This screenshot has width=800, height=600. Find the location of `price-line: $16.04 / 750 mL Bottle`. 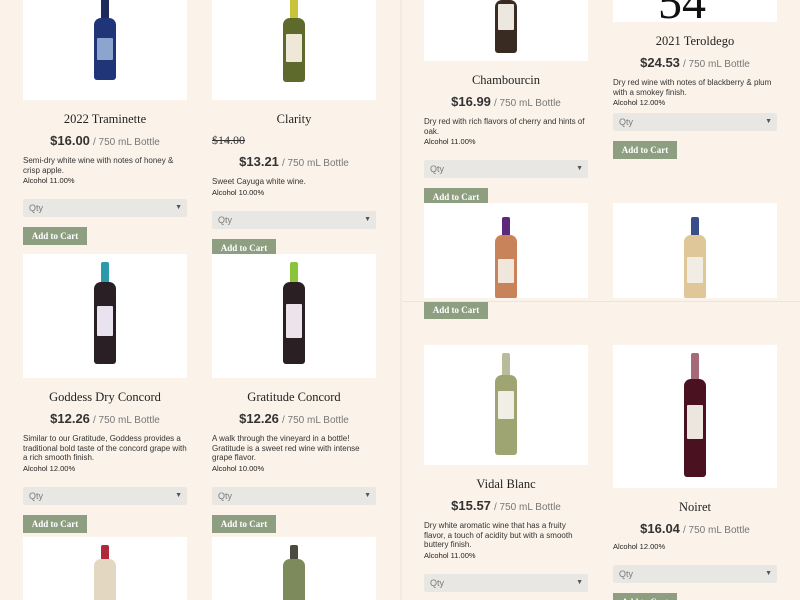

price-line: $16.04 / 750 mL Bottle is located at coordinates (695, 528).